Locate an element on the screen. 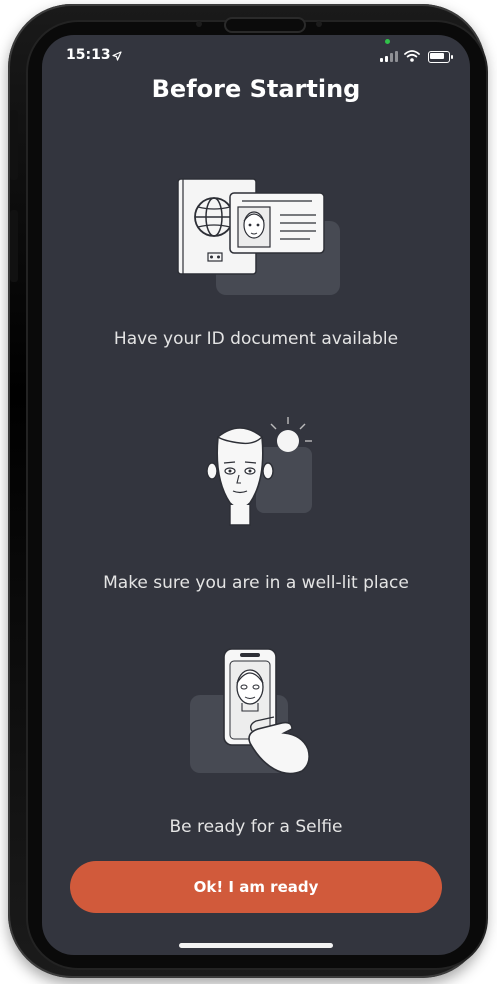  face-light-icon is located at coordinates (259, 471).